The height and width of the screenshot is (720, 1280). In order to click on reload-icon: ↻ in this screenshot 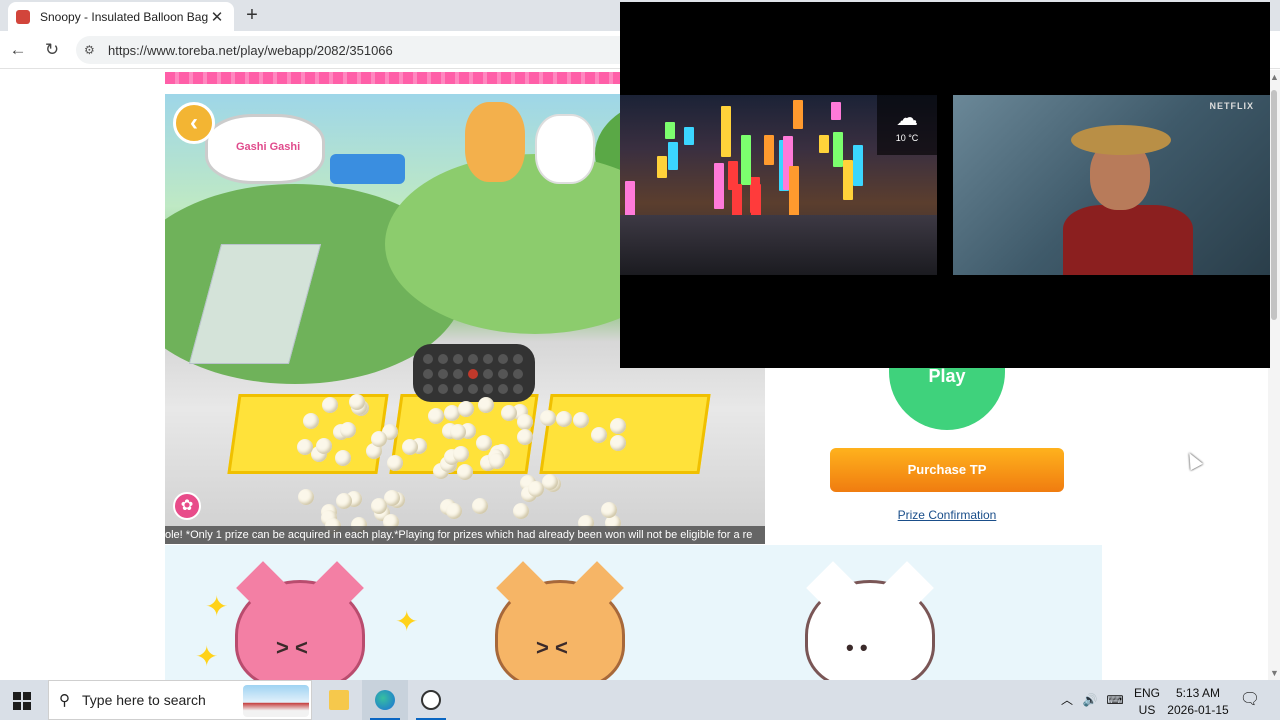, I will do `click(52, 50)`.